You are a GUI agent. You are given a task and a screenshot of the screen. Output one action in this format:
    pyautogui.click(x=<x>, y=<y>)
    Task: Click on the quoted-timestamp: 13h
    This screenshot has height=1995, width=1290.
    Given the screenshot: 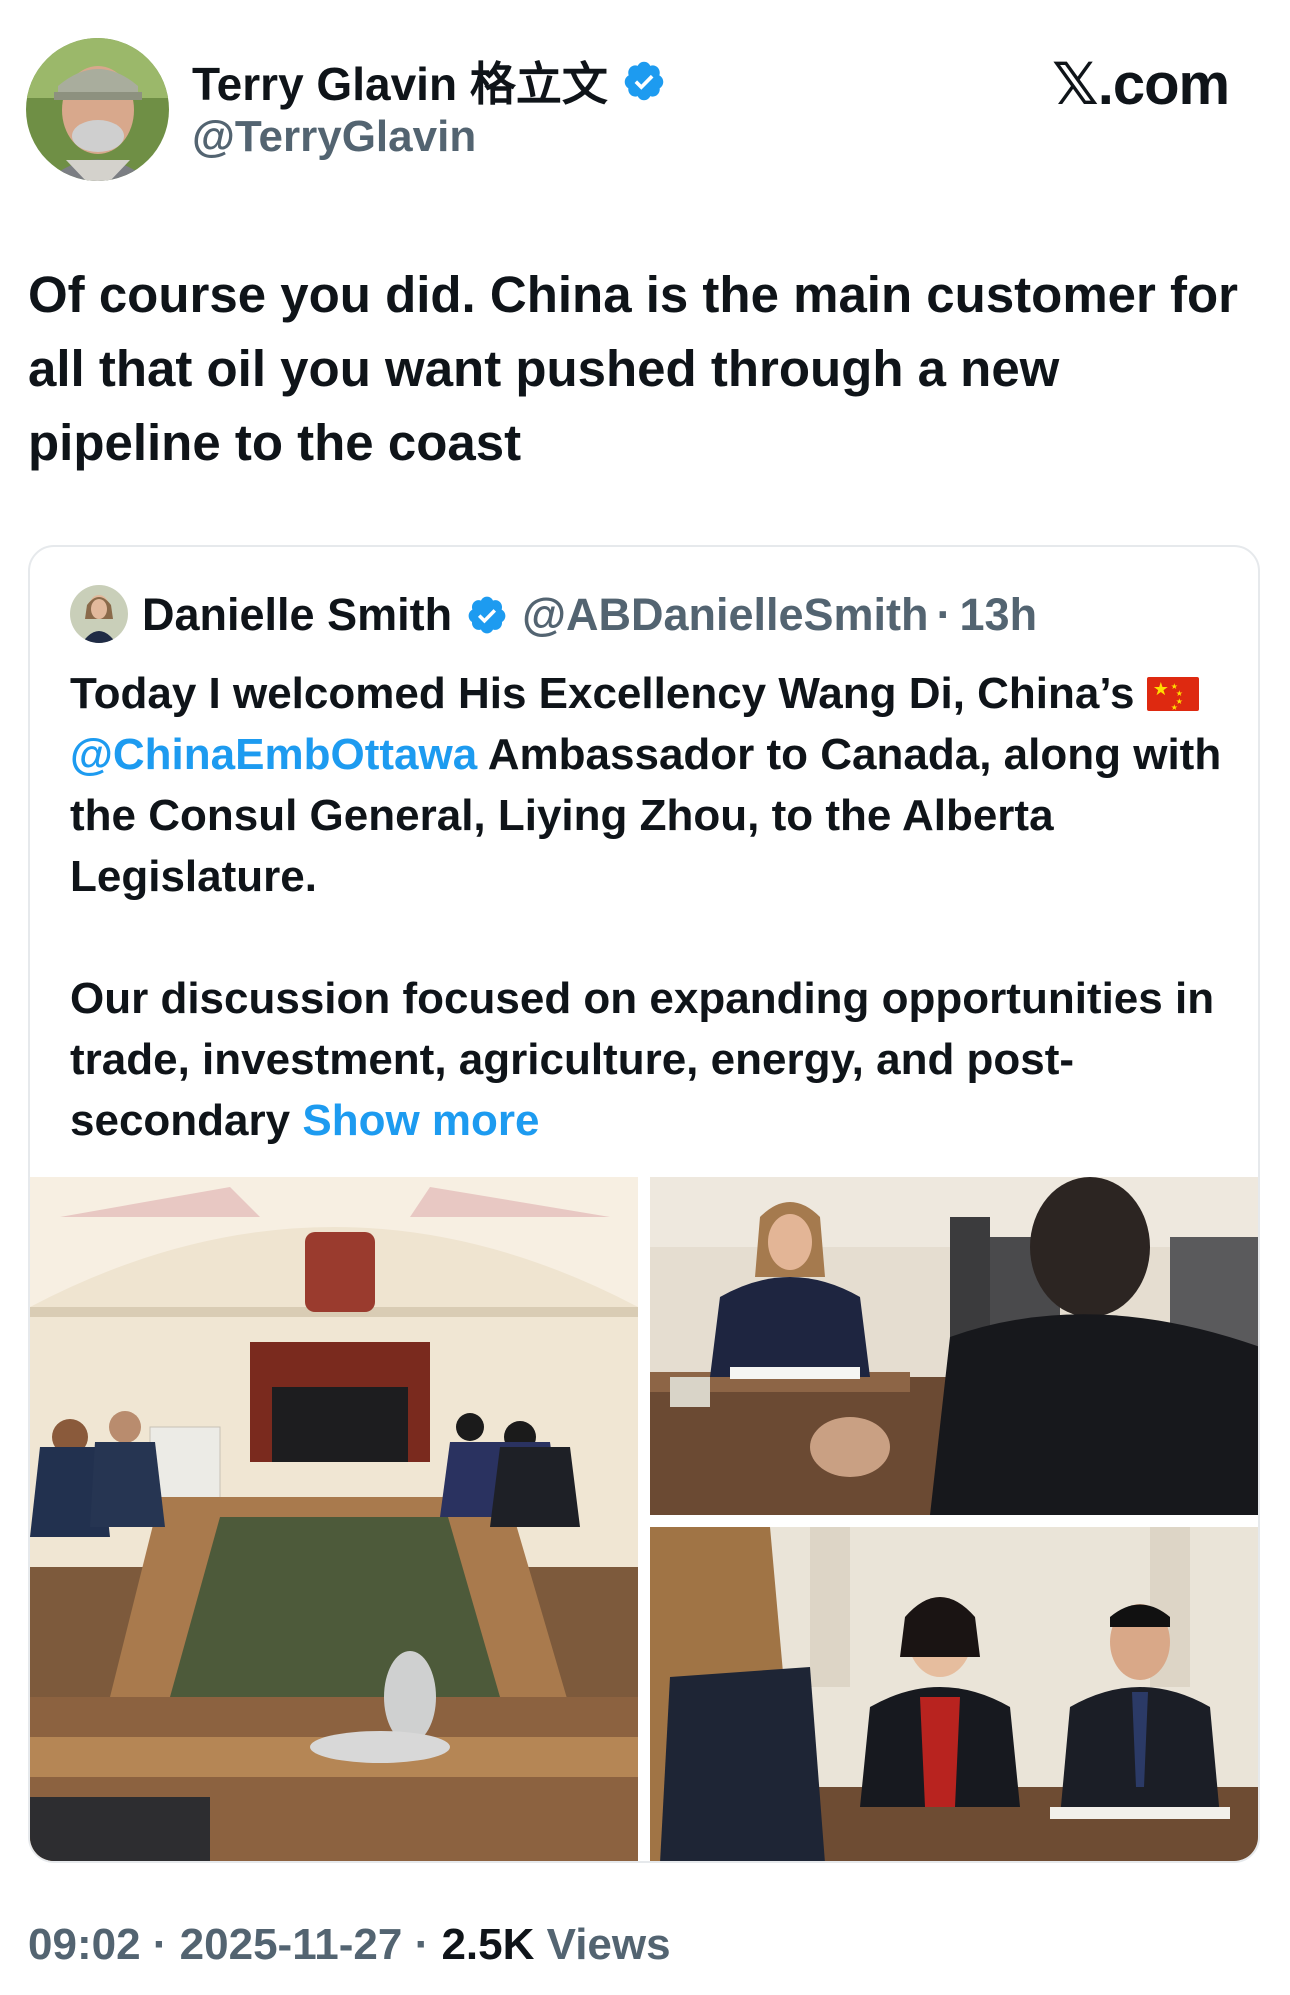 What is the action you would take?
    pyautogui.click(x=999, y=615)
    